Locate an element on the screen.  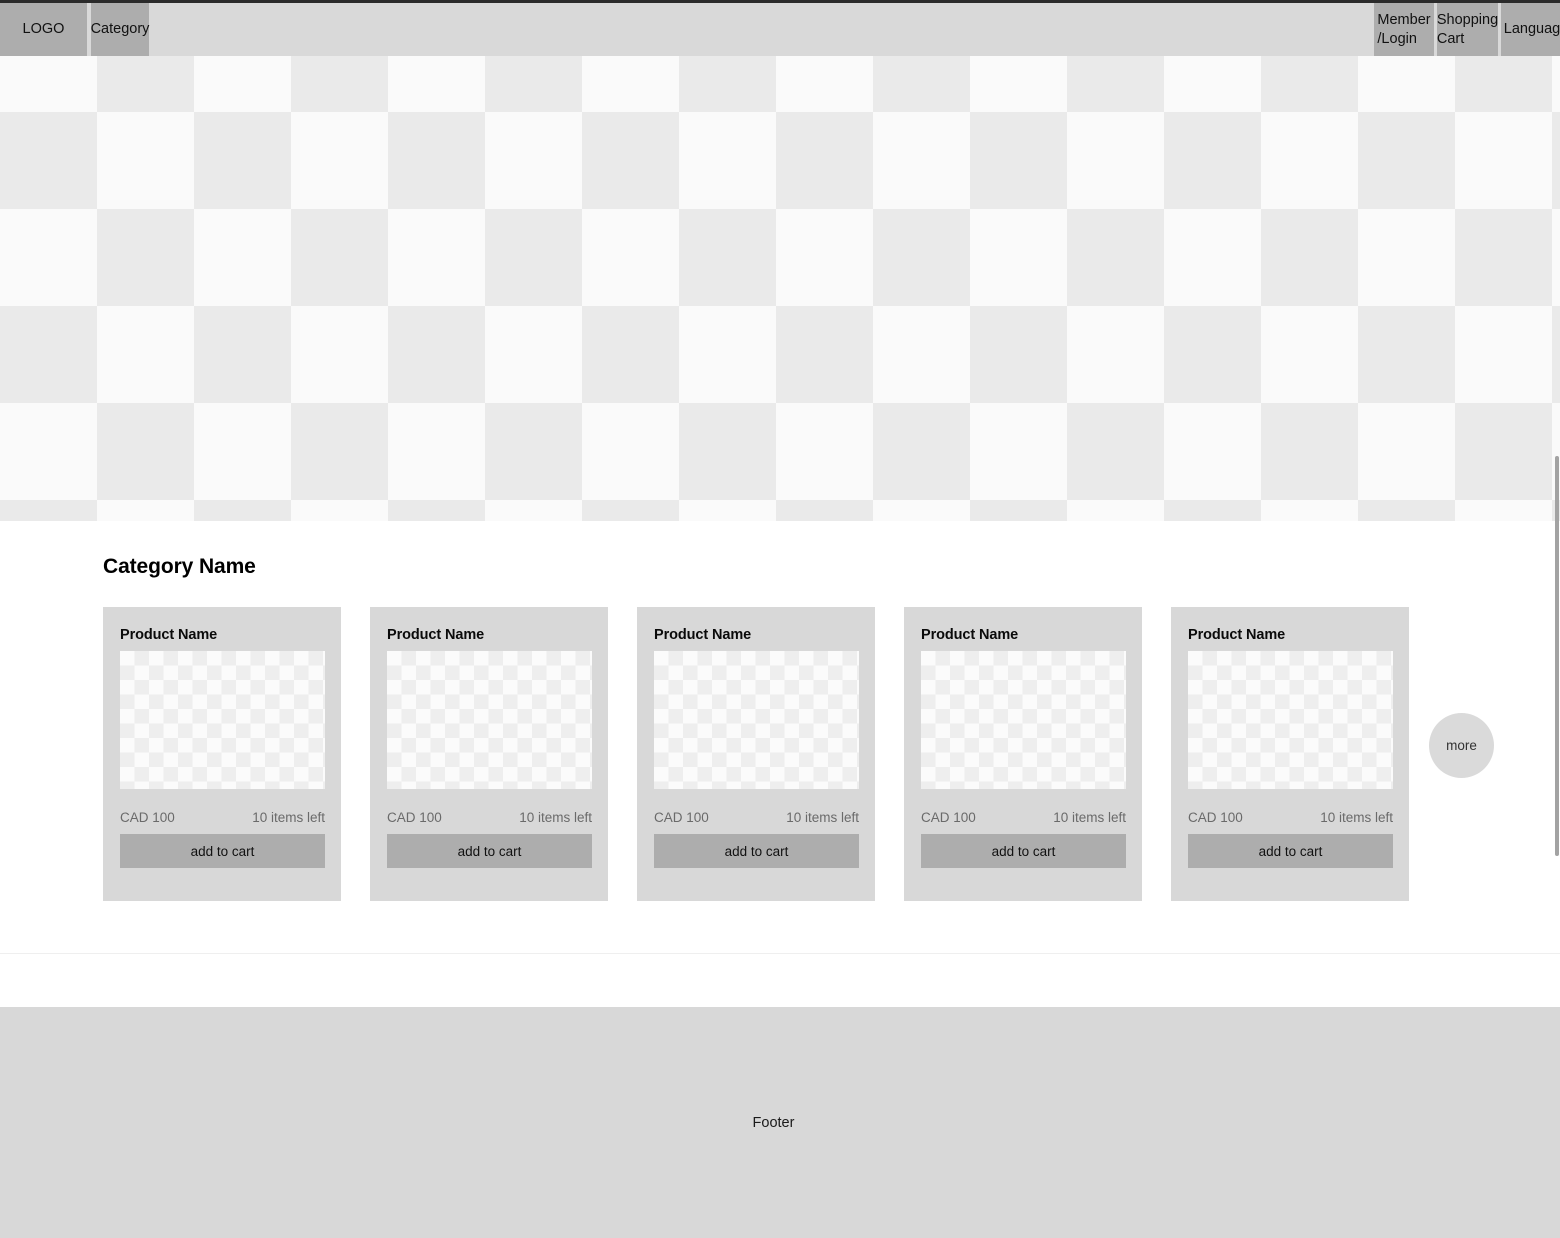
vertical-scrollbar is located at coordinates (1557, 647).